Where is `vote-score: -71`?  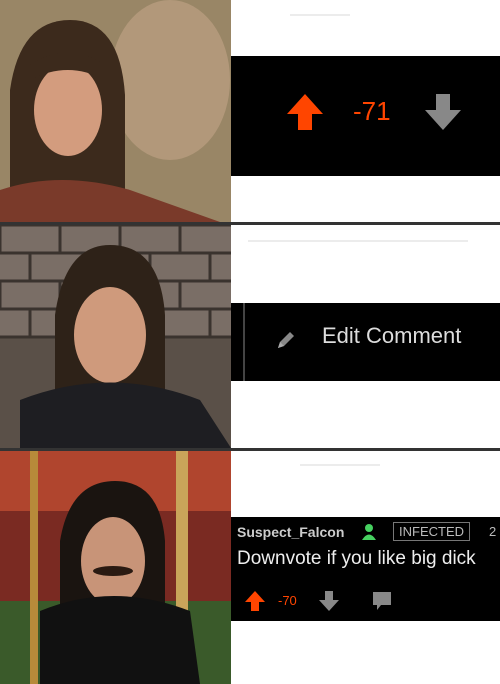
vote-score: -71 is located at coordinates (372, 111).